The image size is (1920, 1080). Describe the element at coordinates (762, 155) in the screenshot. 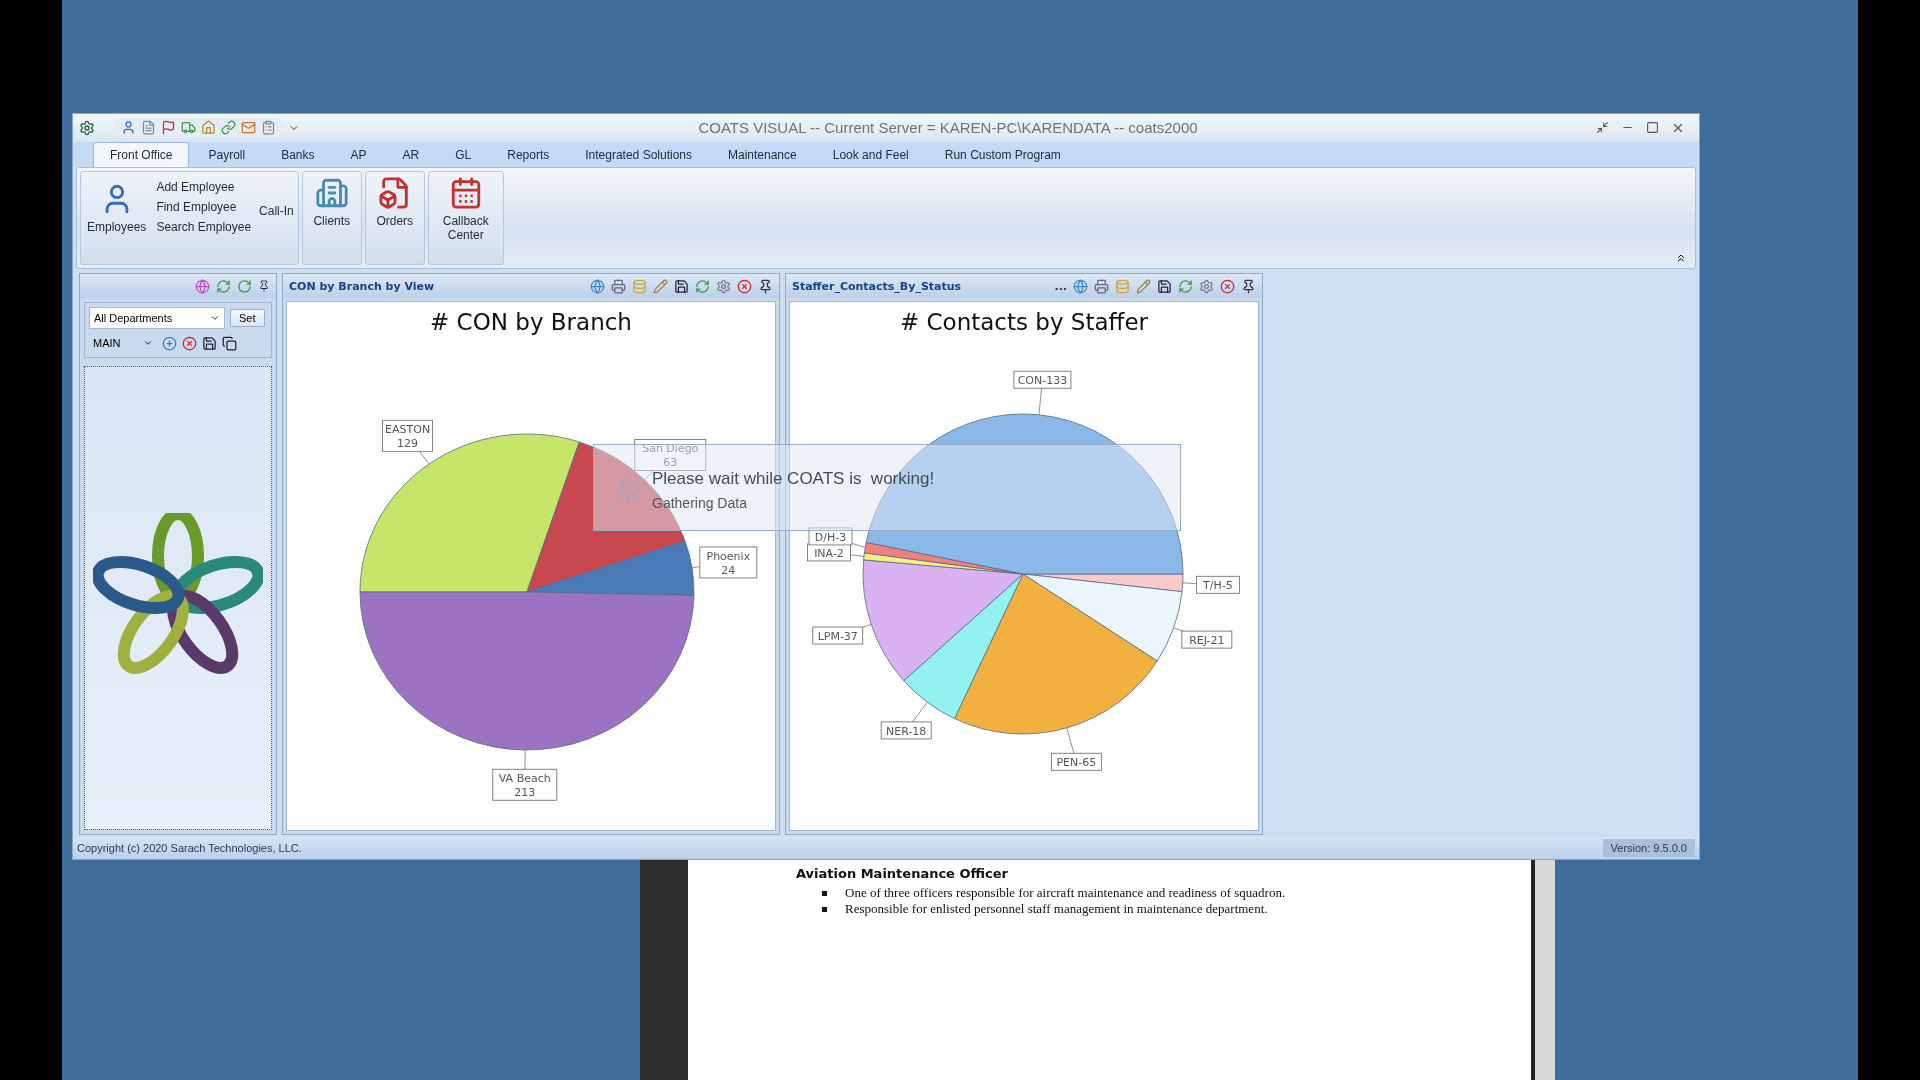

I see `ribbon-tab: Maintenance` at that location.